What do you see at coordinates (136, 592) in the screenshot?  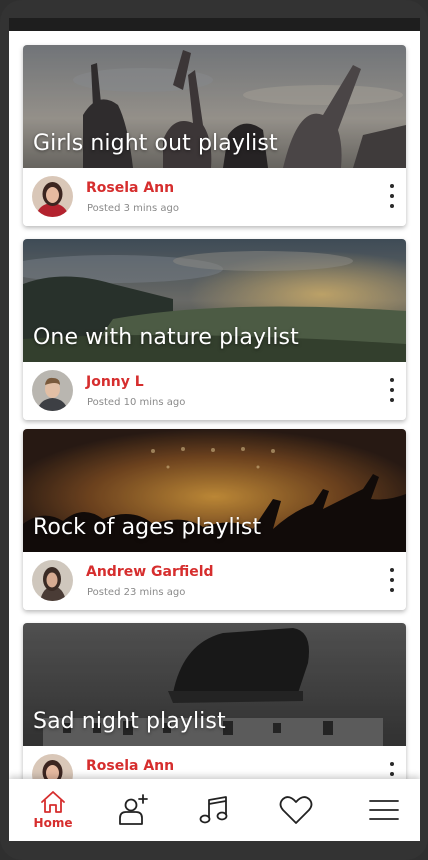 I see `posted-time: Posted 23 mins ago` at bounding box center [136, 592].